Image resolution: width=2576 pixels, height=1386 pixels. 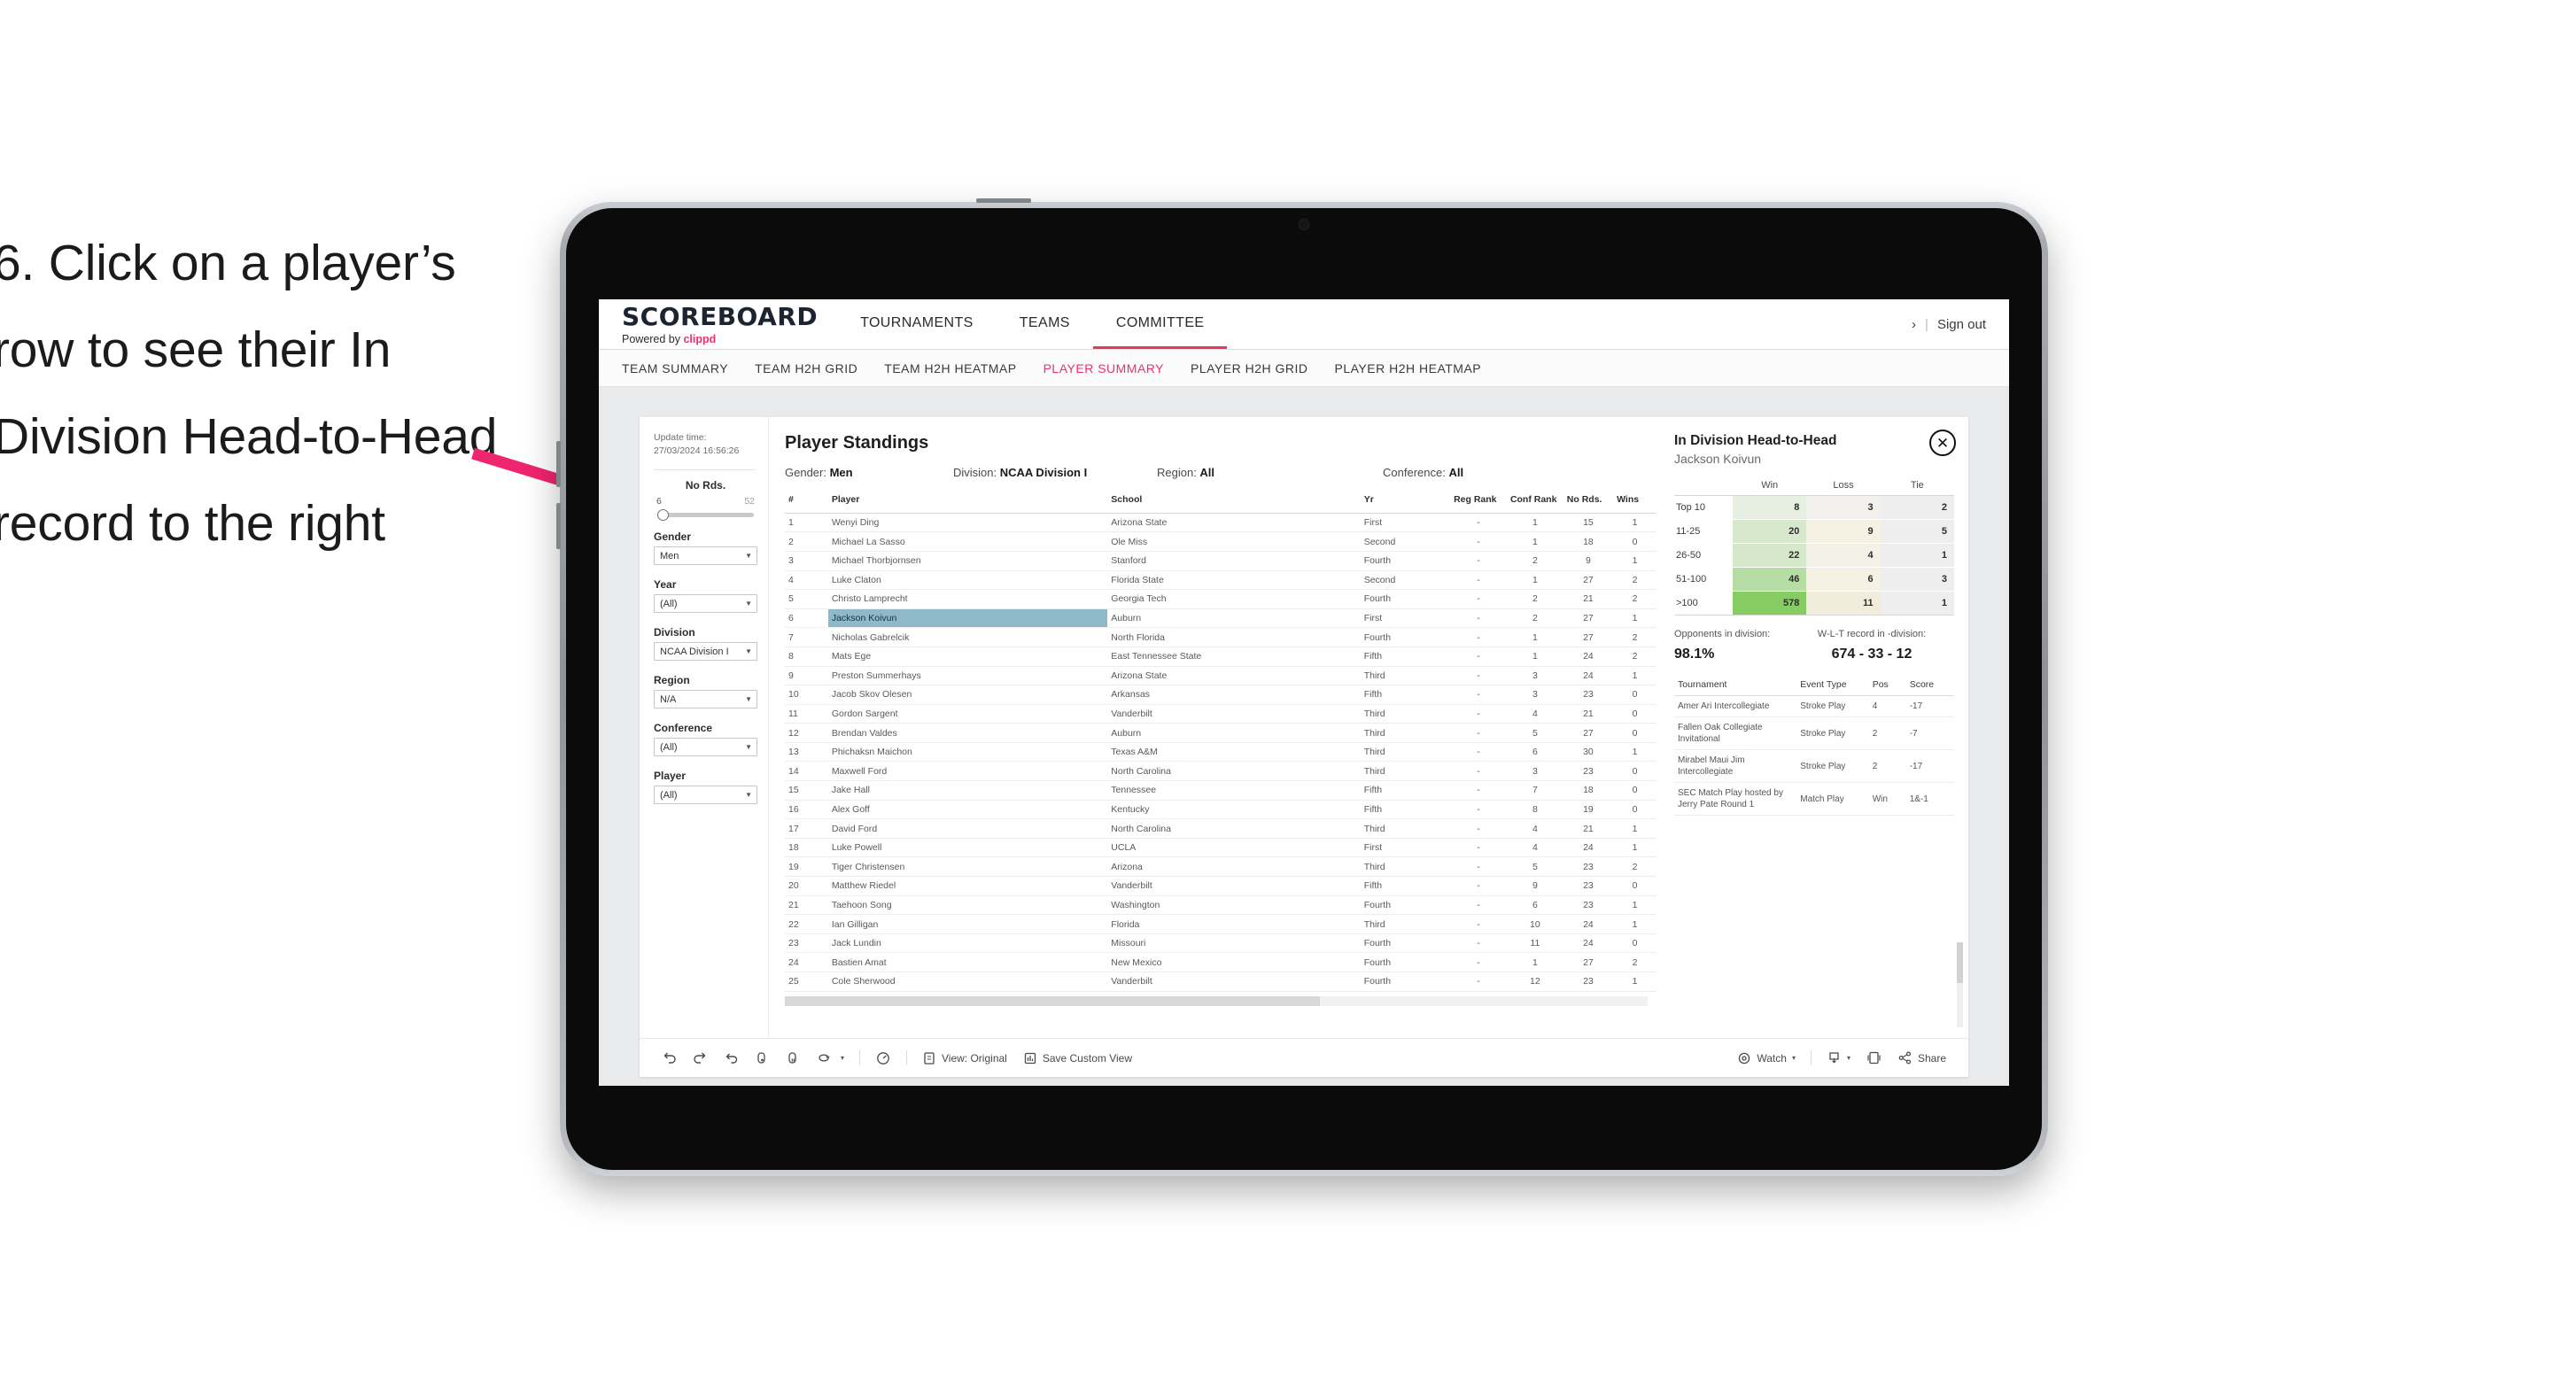 What do you see at coordinates (1221, 561) in the screenshot?
I see `table-row: 3 Michael Thorbjornsen Stanford Fourth -2 9 1` at bounding box center [1221, 561].